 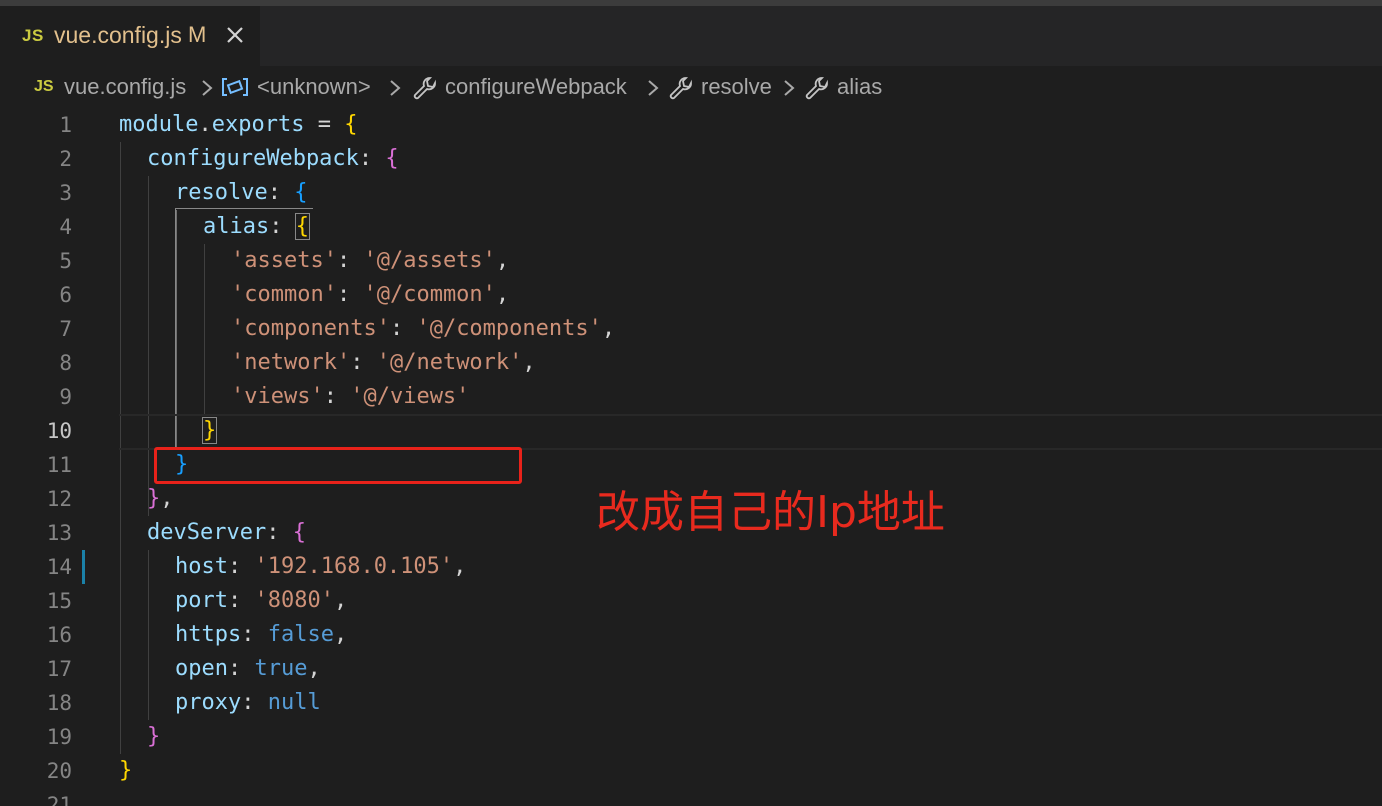 I want to click on code-text: 'common': '@/common',, so click(x=370, y=295).